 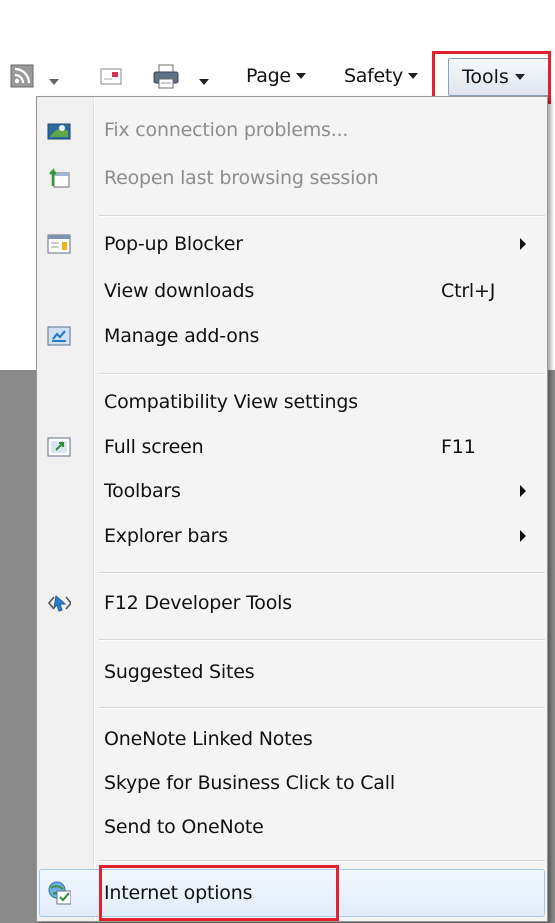 I want to click on print-dropdown-button, so click(x=201, y=79).